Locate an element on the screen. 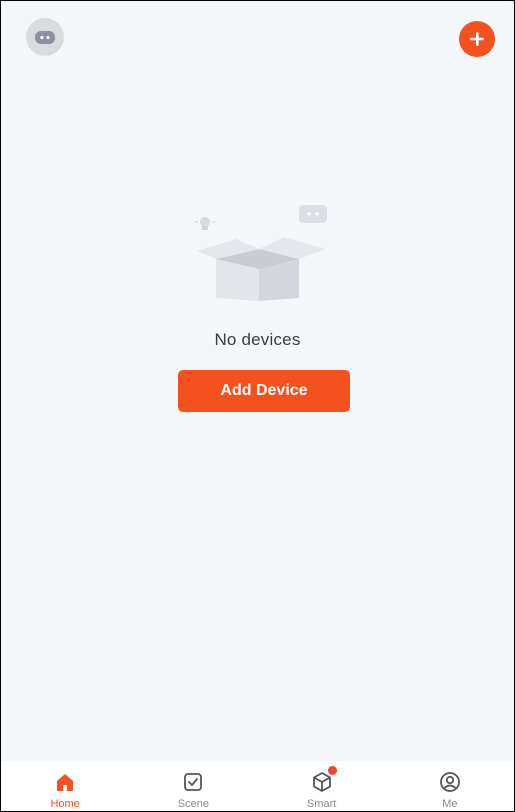 The width and height of the screenshot is (515, 812). checkbox-icon is located at coordinates (193, 782).